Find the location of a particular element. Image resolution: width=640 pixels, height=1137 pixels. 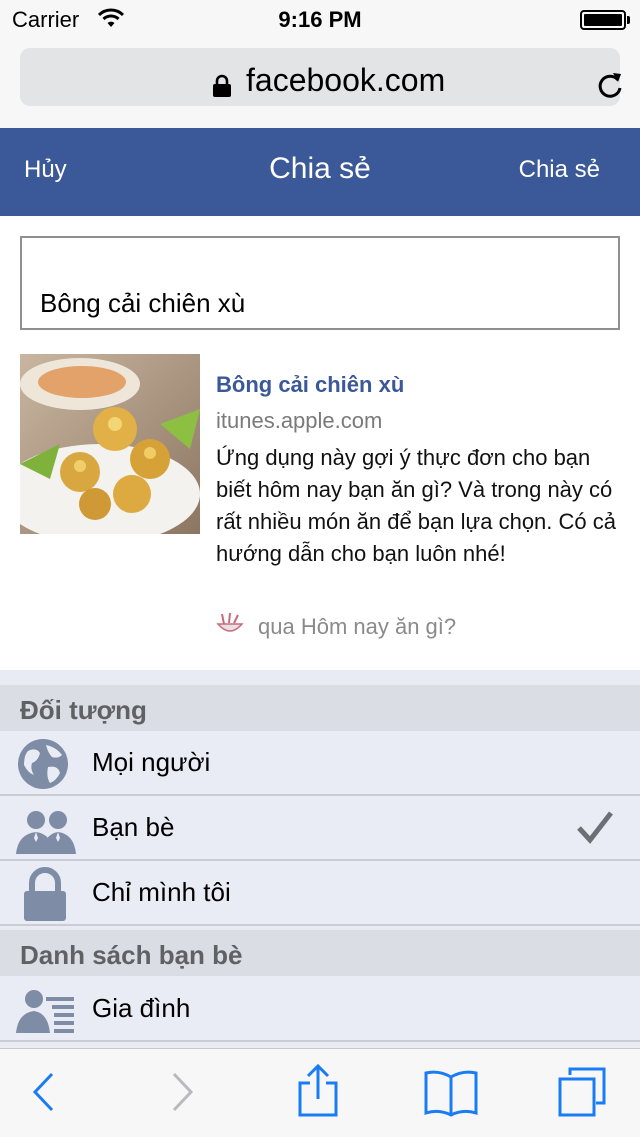

audience-option-everyone: Mọi người is located at coordinates (320, 763).